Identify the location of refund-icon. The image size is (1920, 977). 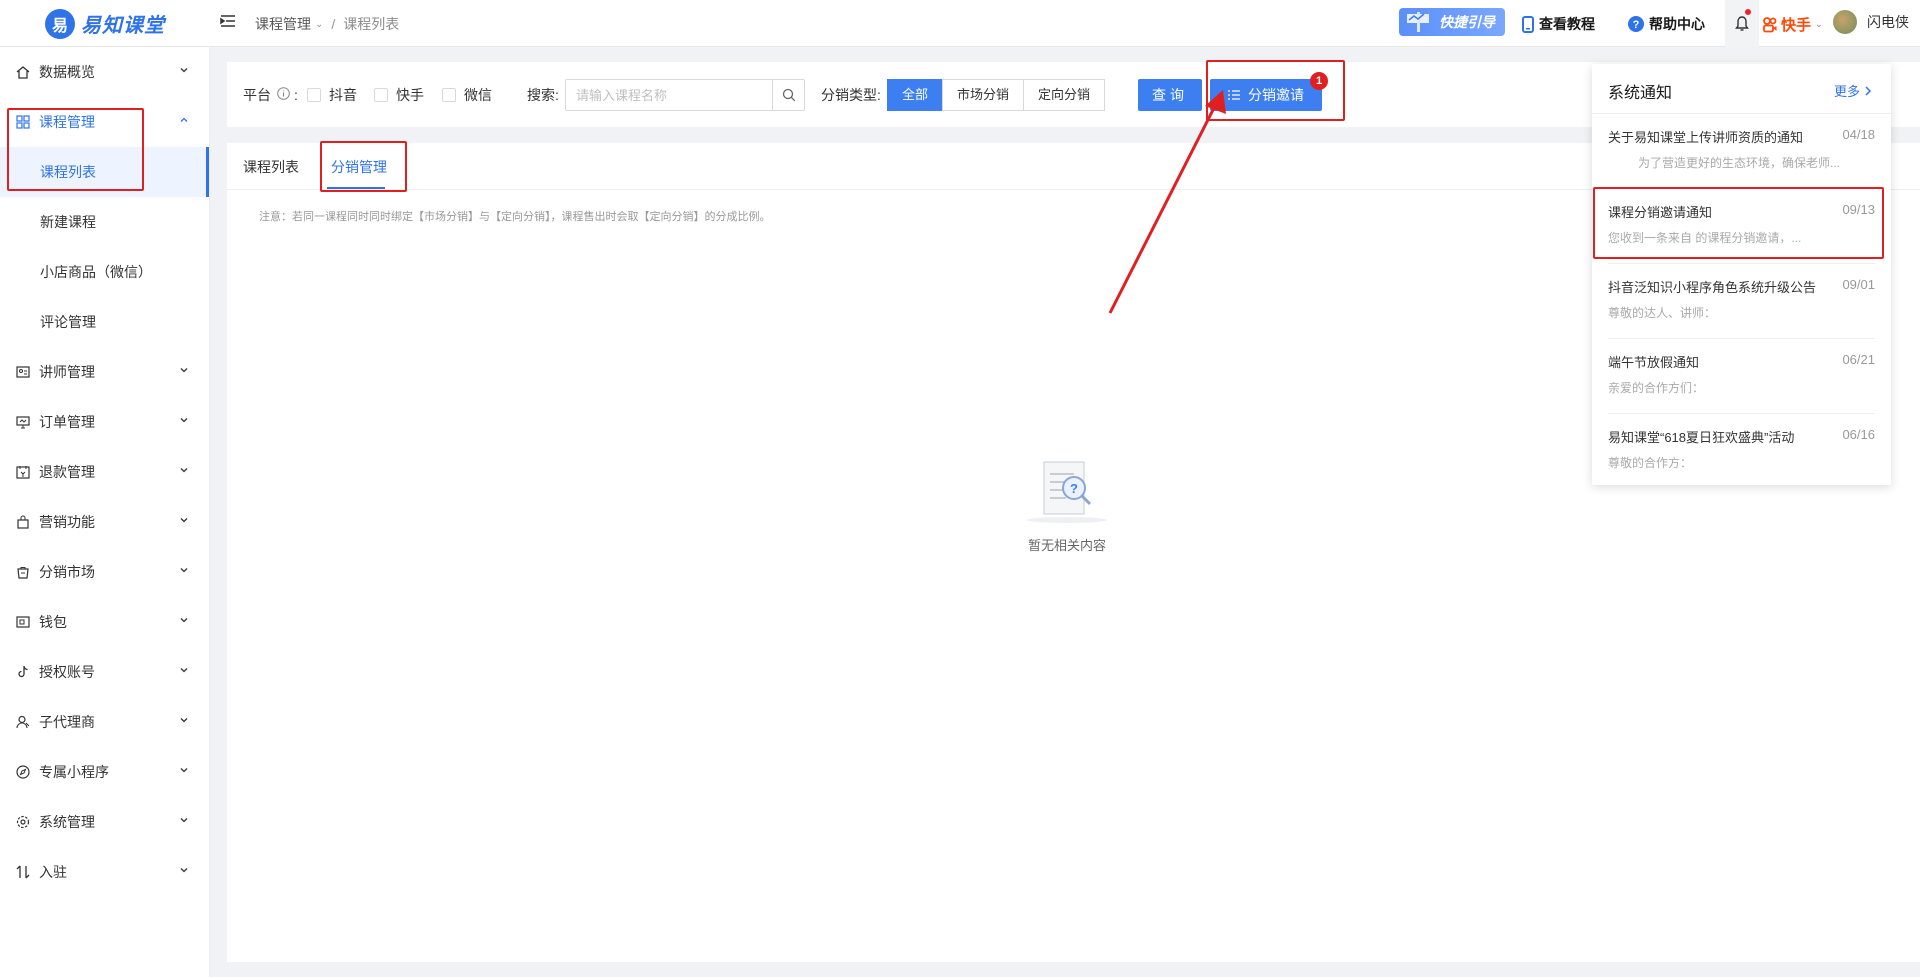
(23, 472).